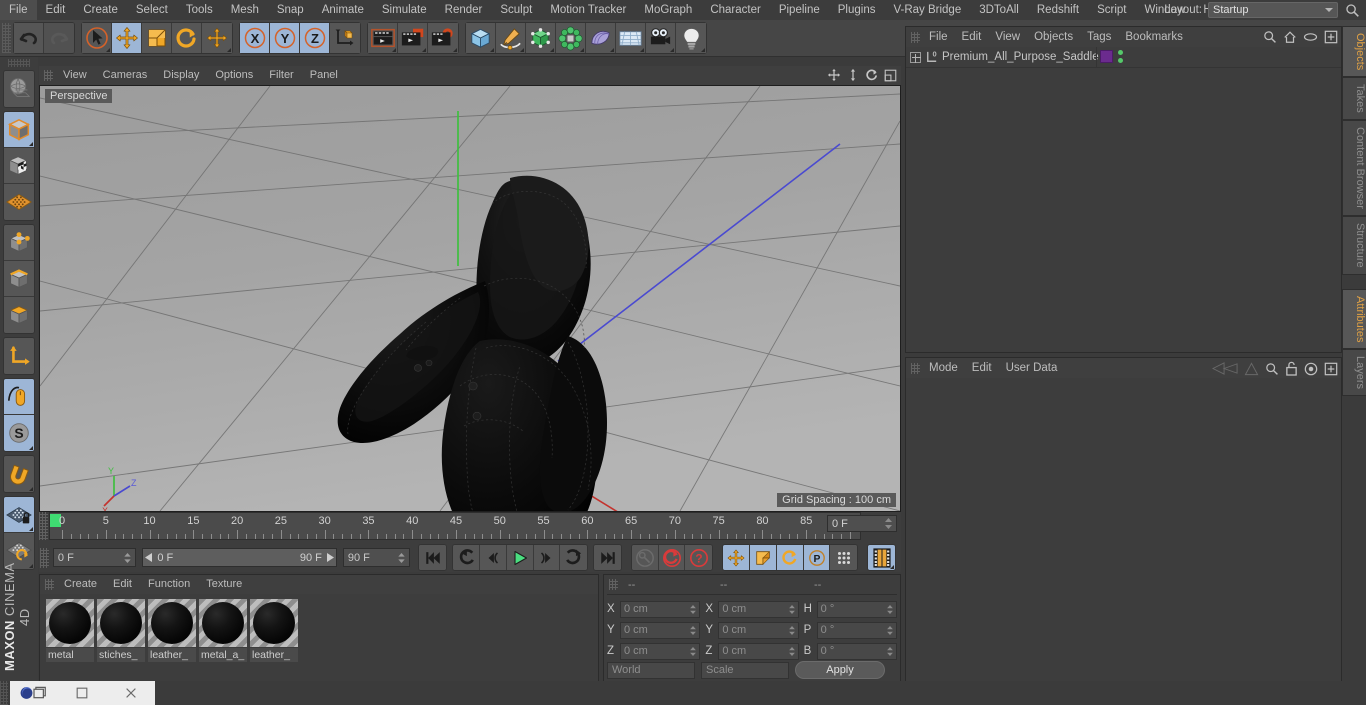 The height and width of the screenshot is (705, 1366). I want to click on model-mode-button, so click(19, 130).